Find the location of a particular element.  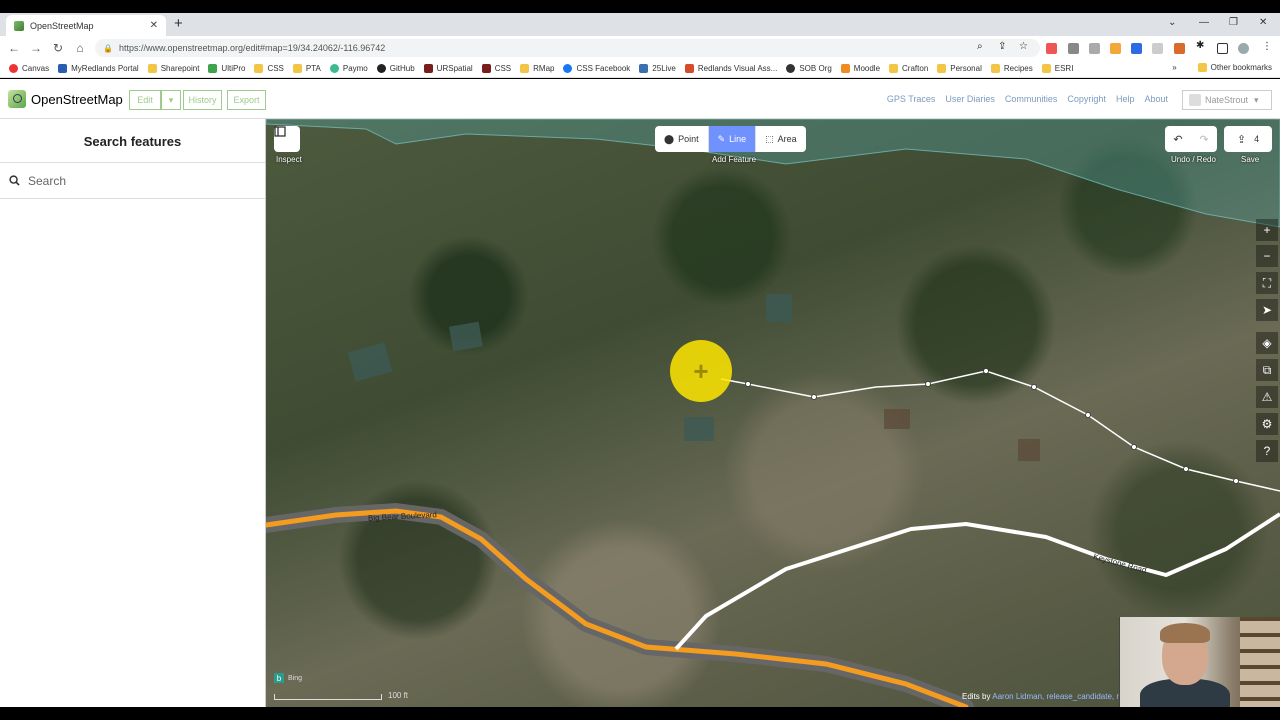

attribution-link: Aaron Lidman, release_candidate, n is located at coordinates (1056, 696).